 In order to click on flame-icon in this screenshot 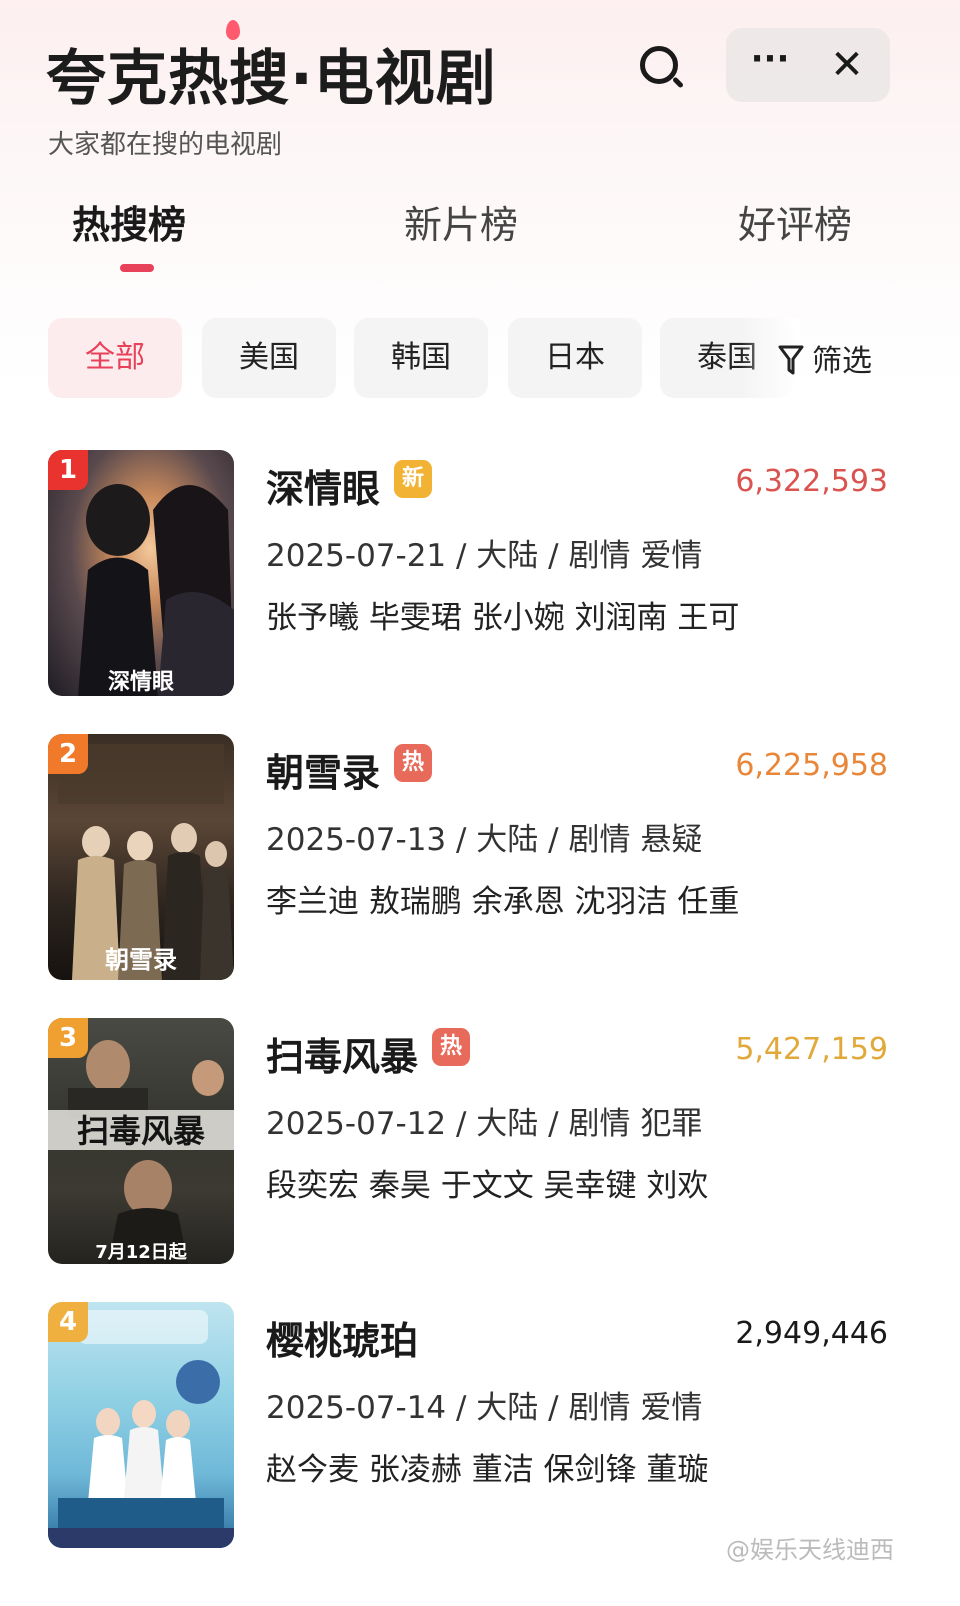, I will do `click(233, 30)`.